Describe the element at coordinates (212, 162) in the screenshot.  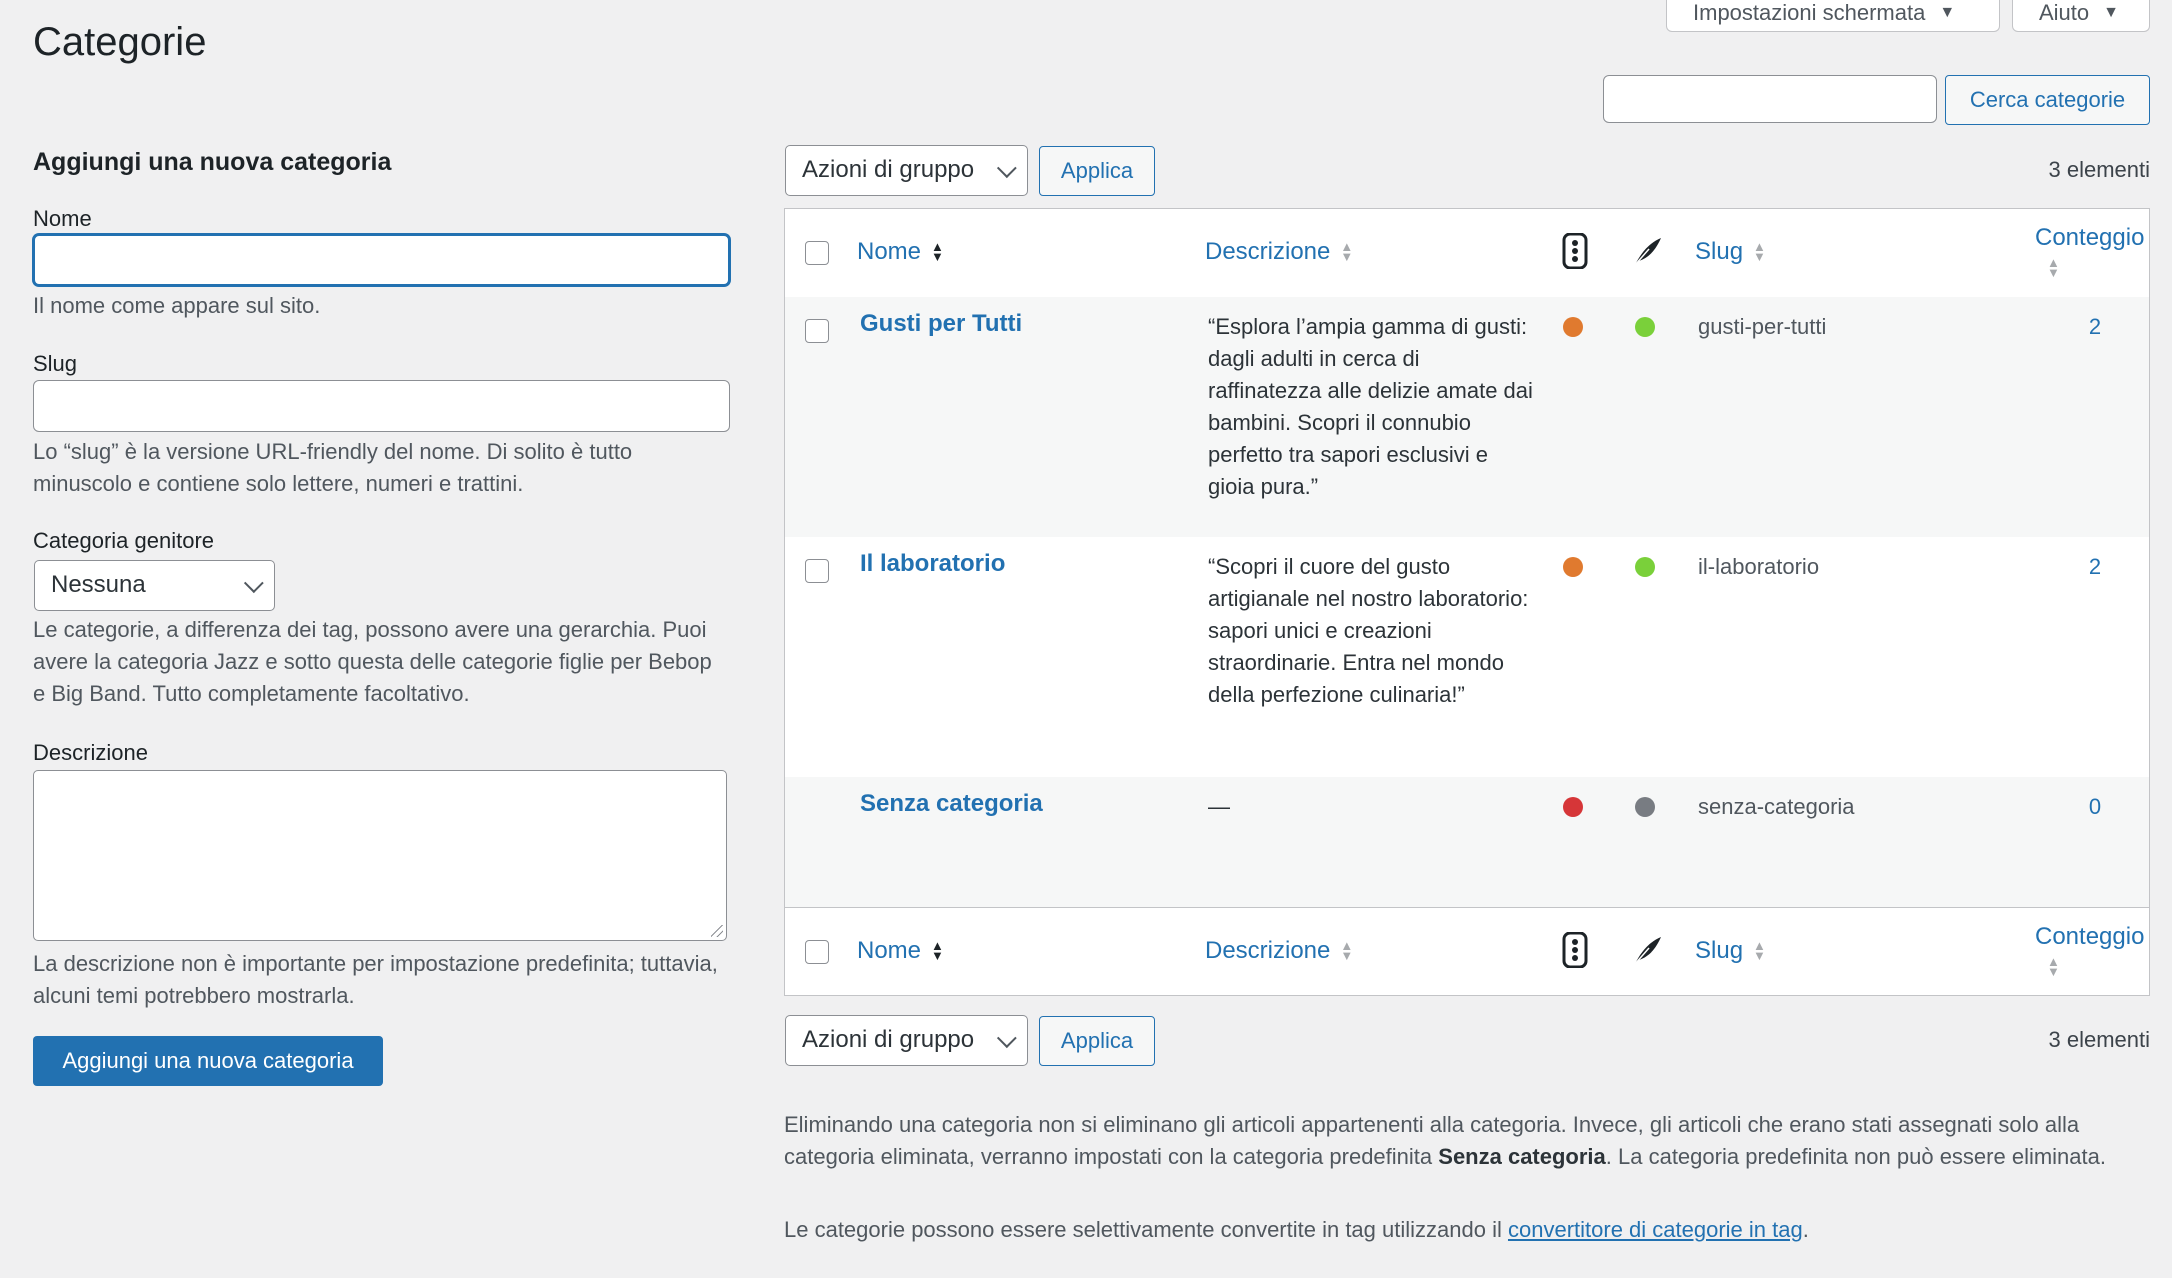
I see `add-category-heading: Aggiungi una nuova categoria` at that location.